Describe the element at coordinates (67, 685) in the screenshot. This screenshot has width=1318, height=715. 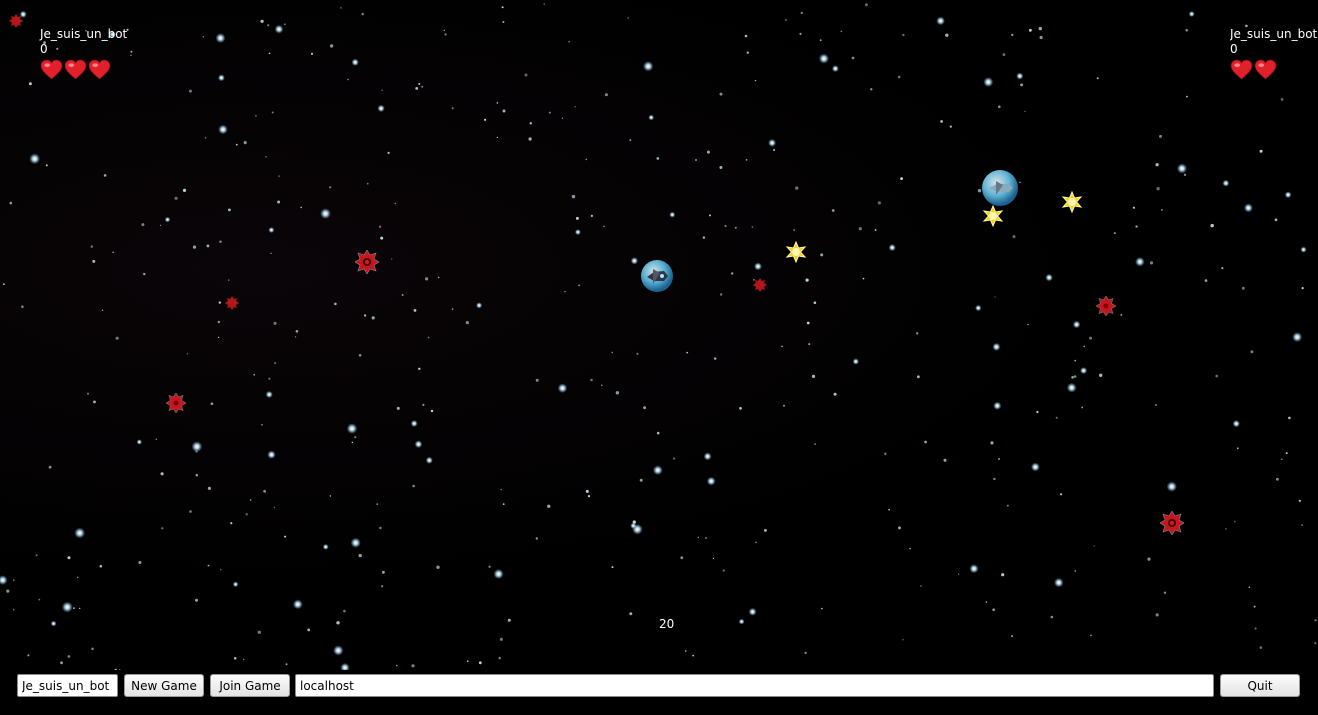
I see `player-name-input` at that location.